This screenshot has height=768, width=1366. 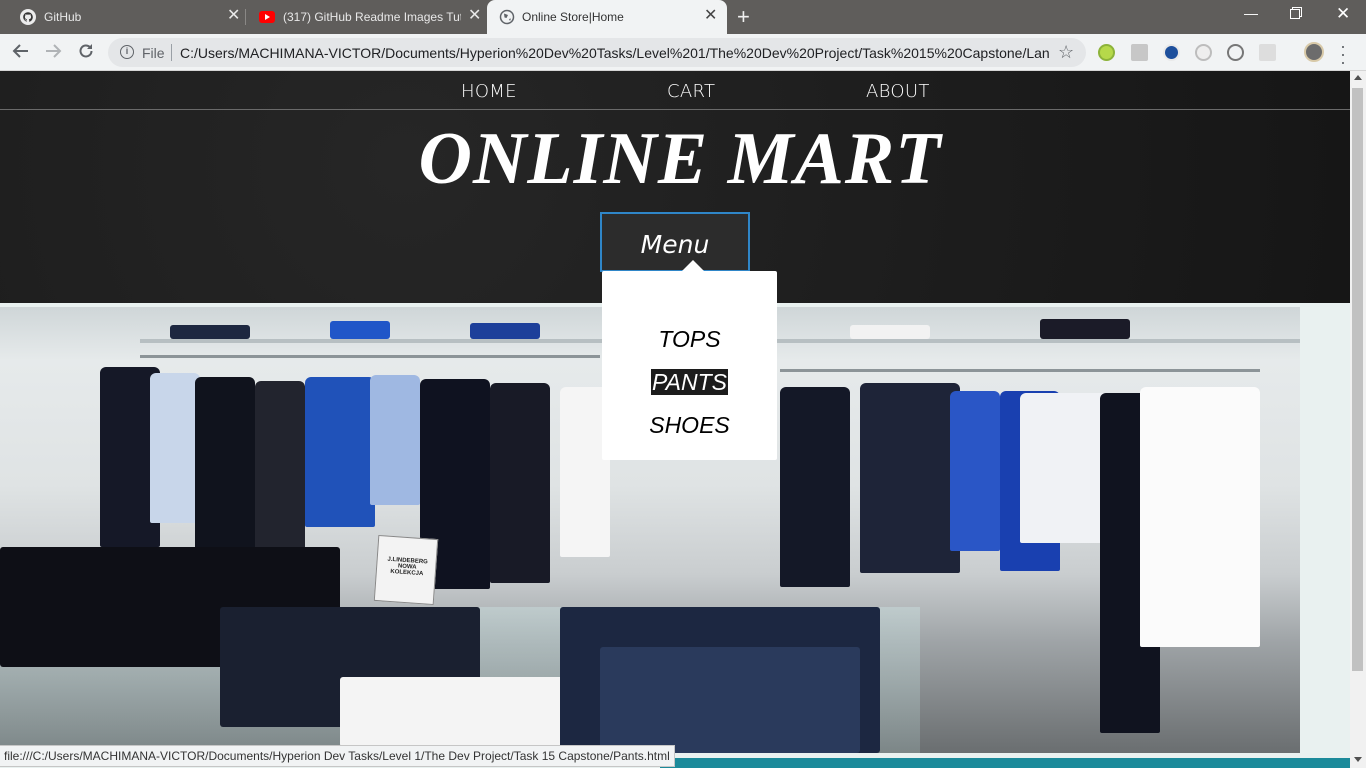 What do you see at coordinates (573, 17) in the screenshot?
I see `tab-title: Online Store|Home` at bounding box center [573, 17].